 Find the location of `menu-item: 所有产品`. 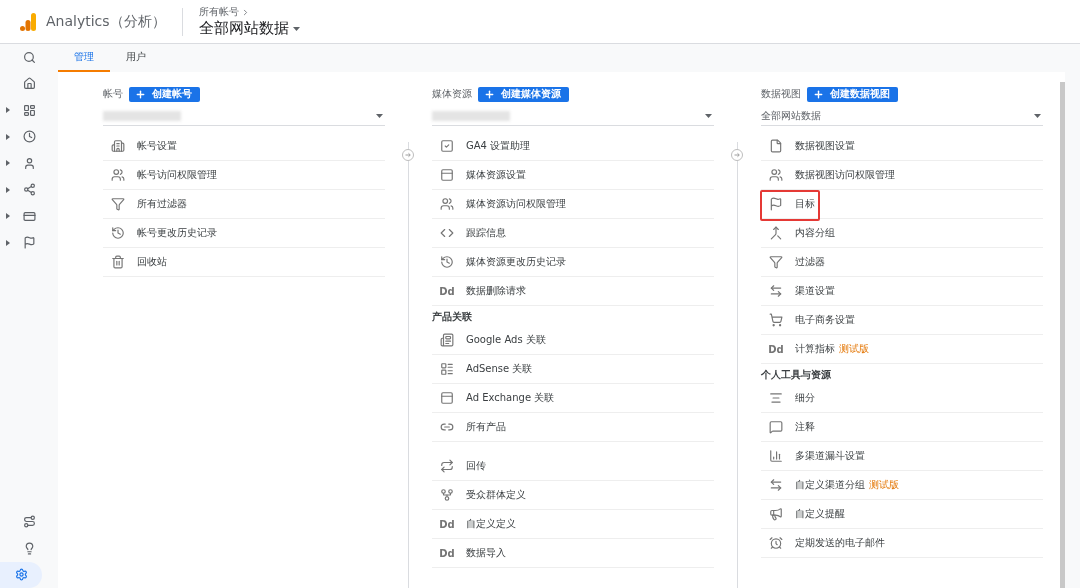

menu-item: 所有产品 is located at coordinates (573, 427).